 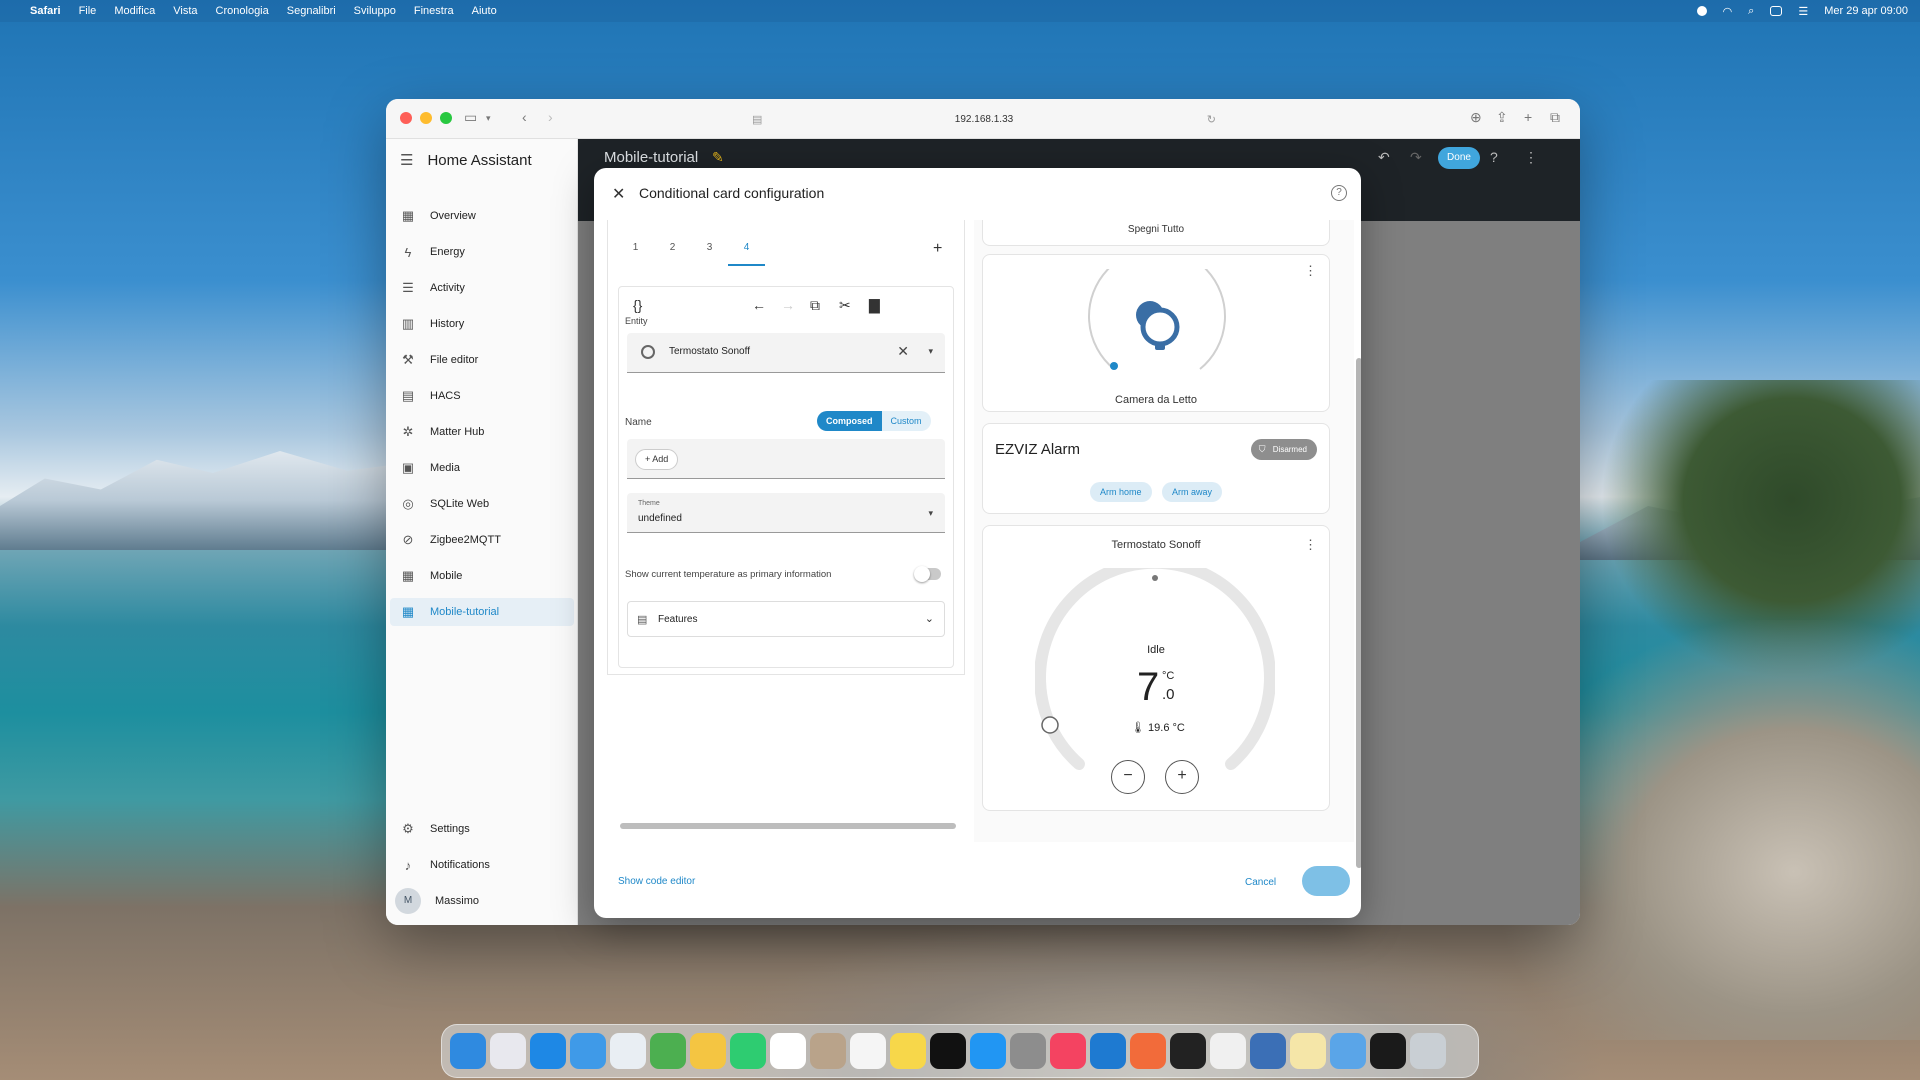 I want to click on notes-alt-icon, so click(x=1308, y=1051).